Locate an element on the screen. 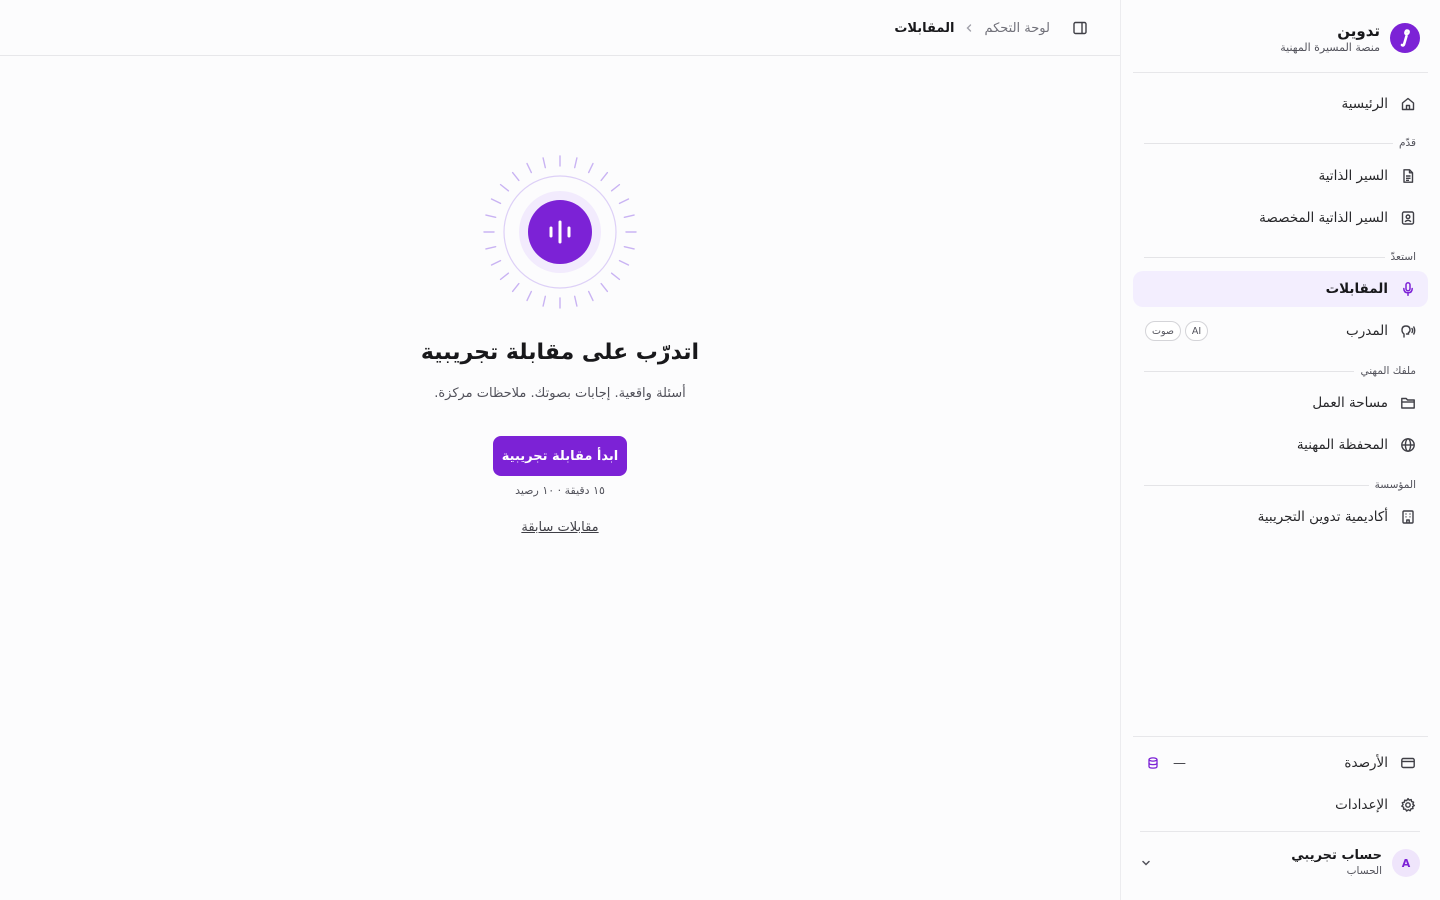 The height and width of the screenshot is (900, 1440). start-mock-interview-button: ابدأ مقابلة تجريبية is located at coordinates (560, 456).